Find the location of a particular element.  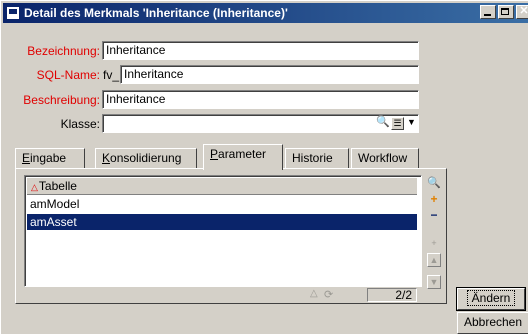

dropdown-arrow-icon: ▼ is located at coordinates (411, 123).